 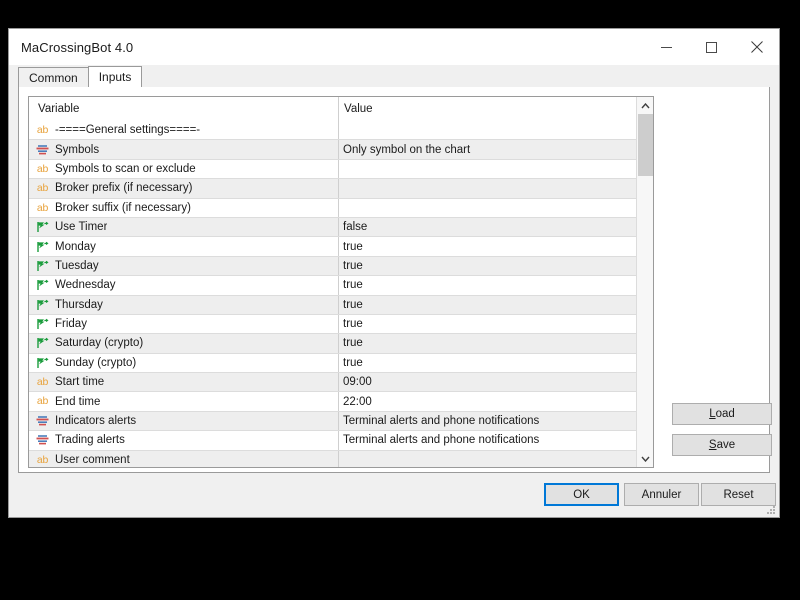 What do you see at coordinates (357, 382) in the screenshot?
I see `value-label: 09:00` at bounding box center [357, 382].